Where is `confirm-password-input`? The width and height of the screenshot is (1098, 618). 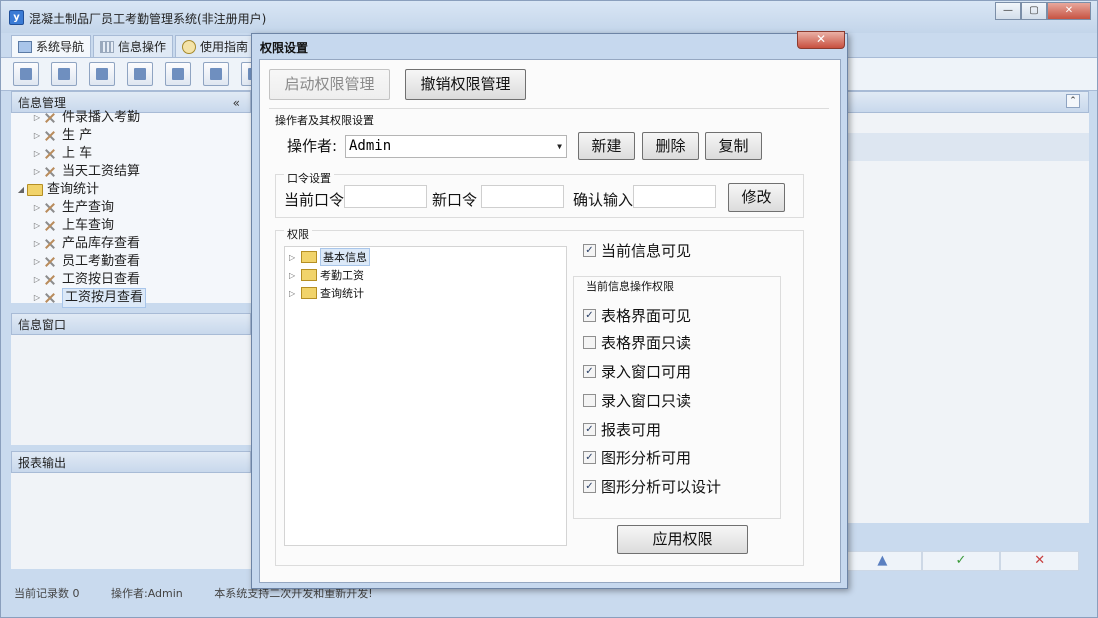 confirm-password-input is located at coordinates (674, 196).